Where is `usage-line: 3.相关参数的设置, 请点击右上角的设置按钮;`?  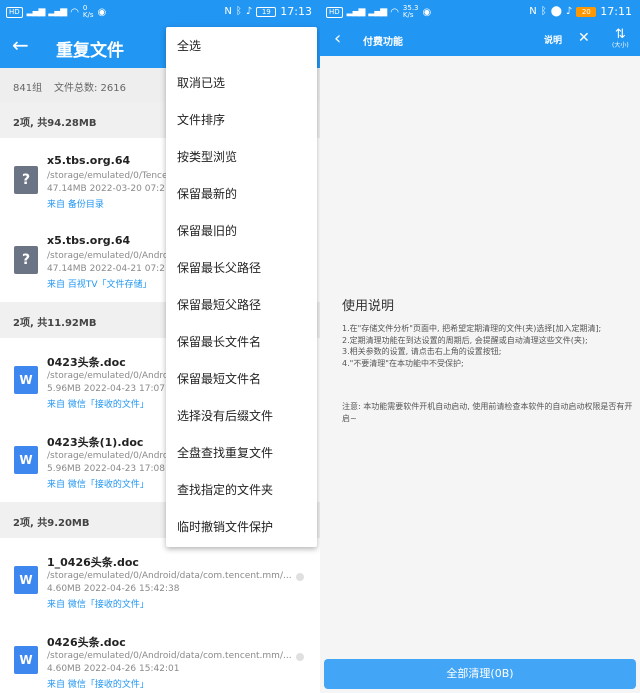 usage-line: 3.相关参数的设置, 请点击右上角的设置按钮; is located at coordinates (422, 351).